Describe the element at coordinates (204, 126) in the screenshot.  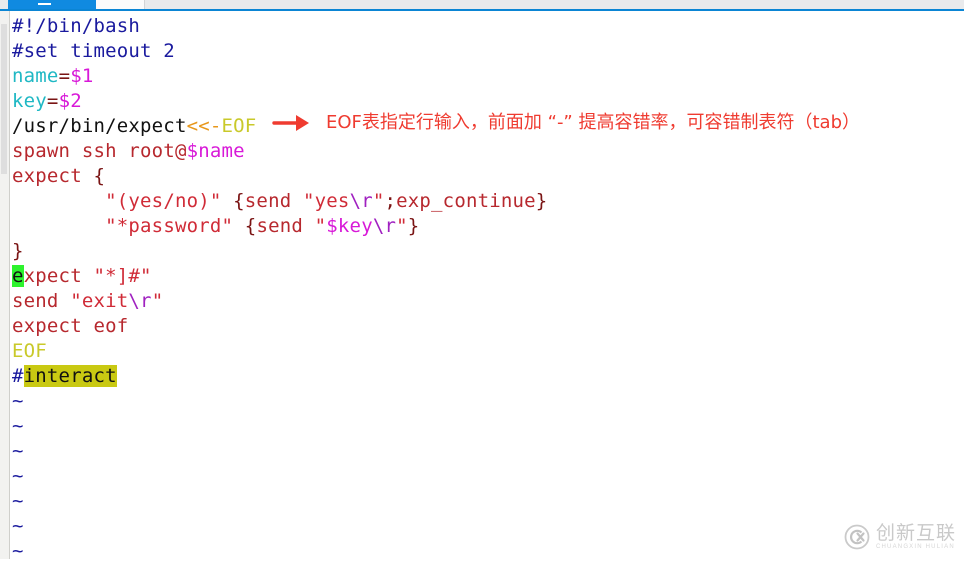
I see `code-token: <<-` at that location.